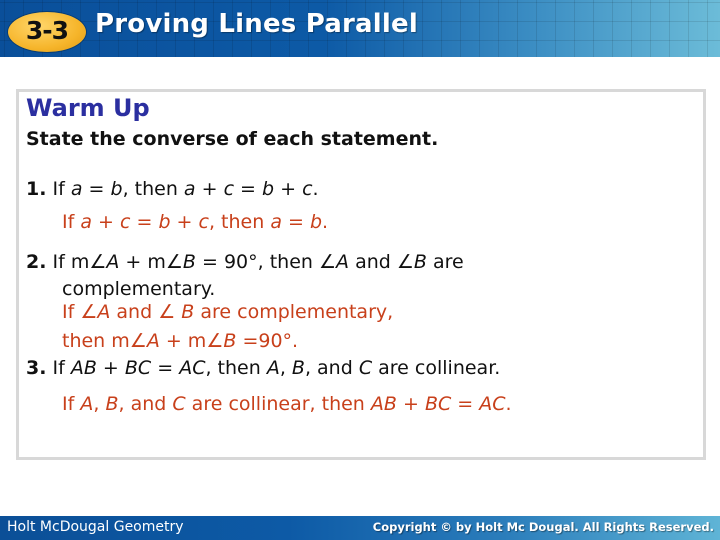 The width and height of the screenshot is (720, 540). I want to click on item-2-answer-line2: then m∠A + m∠B =90°., so click(180, 341).